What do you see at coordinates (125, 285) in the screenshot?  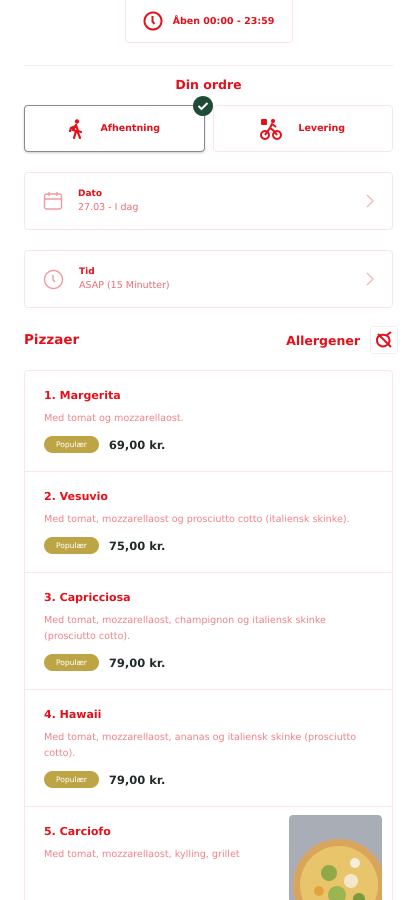 I see `field-value: ASAP (15 Minutter)` at bounding box center [125, 285].